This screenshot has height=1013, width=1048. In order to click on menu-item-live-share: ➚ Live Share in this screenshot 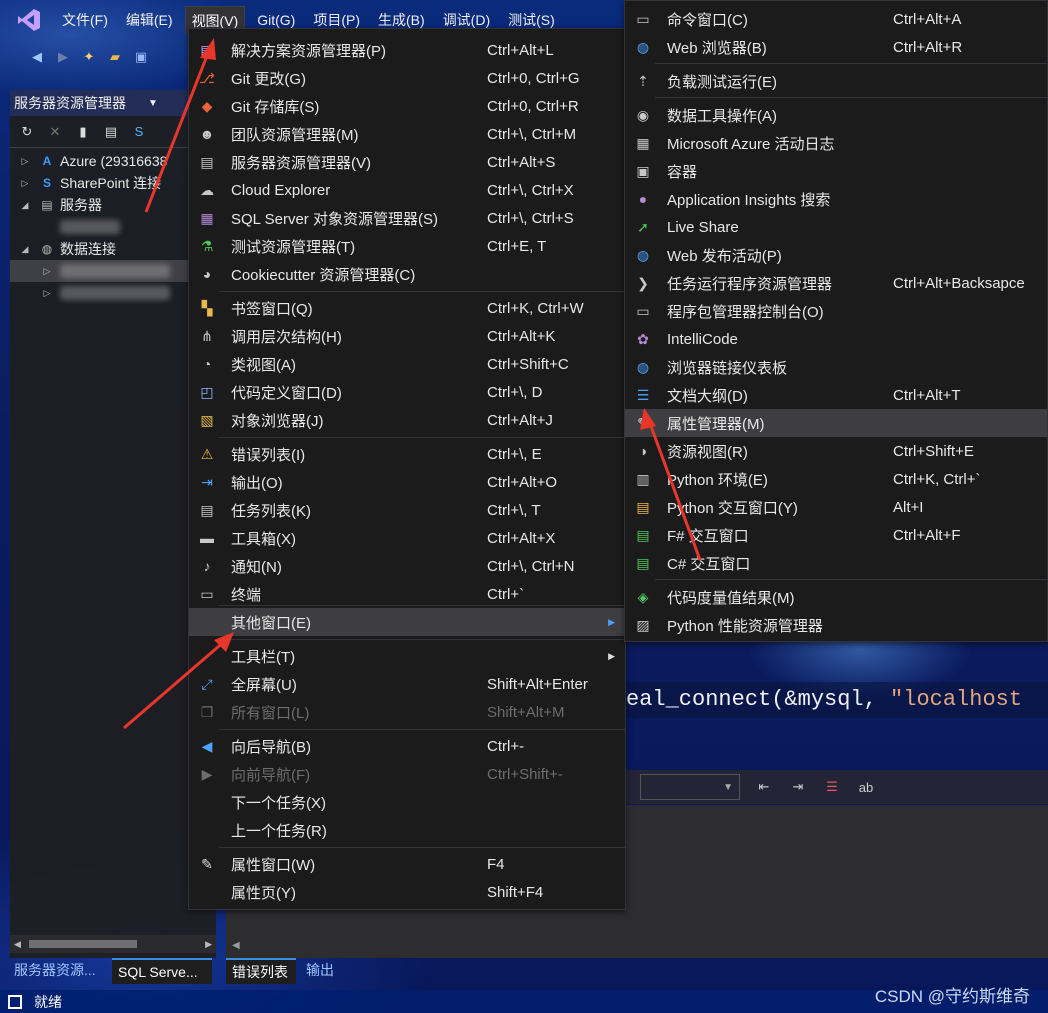, I will do `click(836, 227)`.